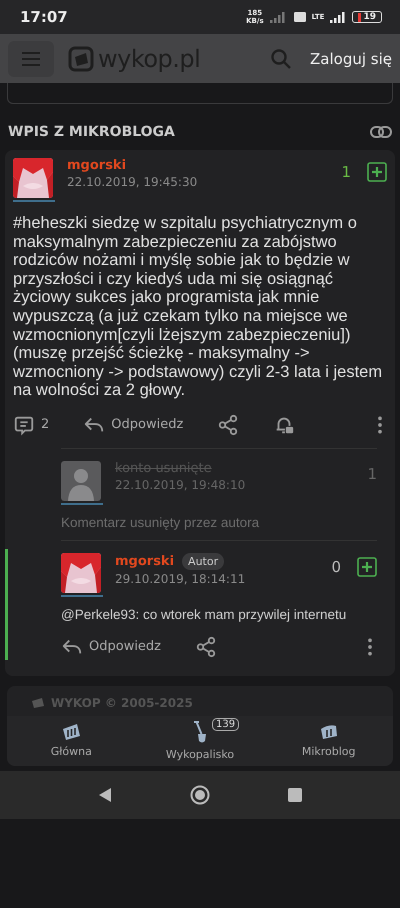 This screenshot has width=400, height=908. What do you see at coordinates (336, 567) in the screenshot?
I see `vote-count: 0` at bounding box center [336, 567].